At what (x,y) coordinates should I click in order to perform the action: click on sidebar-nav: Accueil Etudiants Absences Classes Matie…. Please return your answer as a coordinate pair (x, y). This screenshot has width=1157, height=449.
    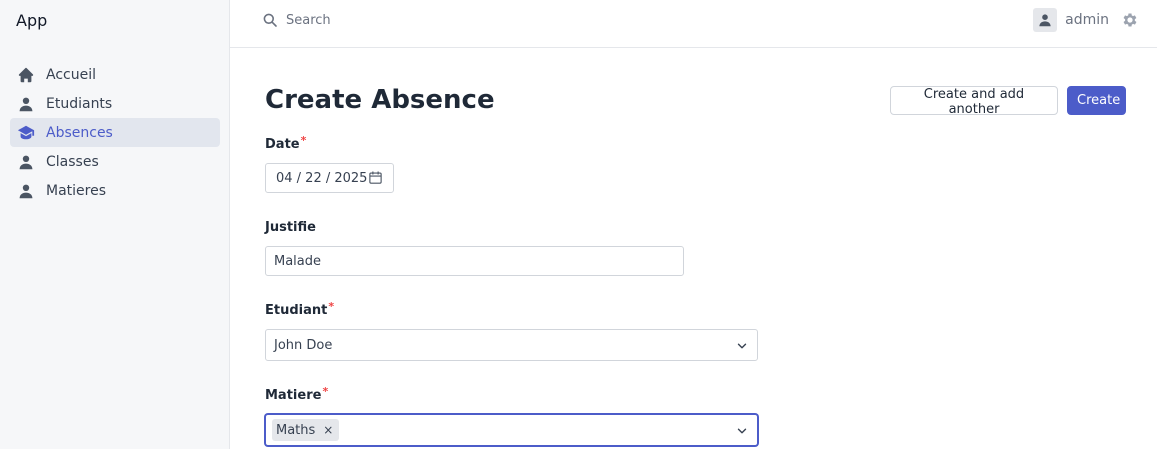
    Looking at the image, I should click on (115, 132).